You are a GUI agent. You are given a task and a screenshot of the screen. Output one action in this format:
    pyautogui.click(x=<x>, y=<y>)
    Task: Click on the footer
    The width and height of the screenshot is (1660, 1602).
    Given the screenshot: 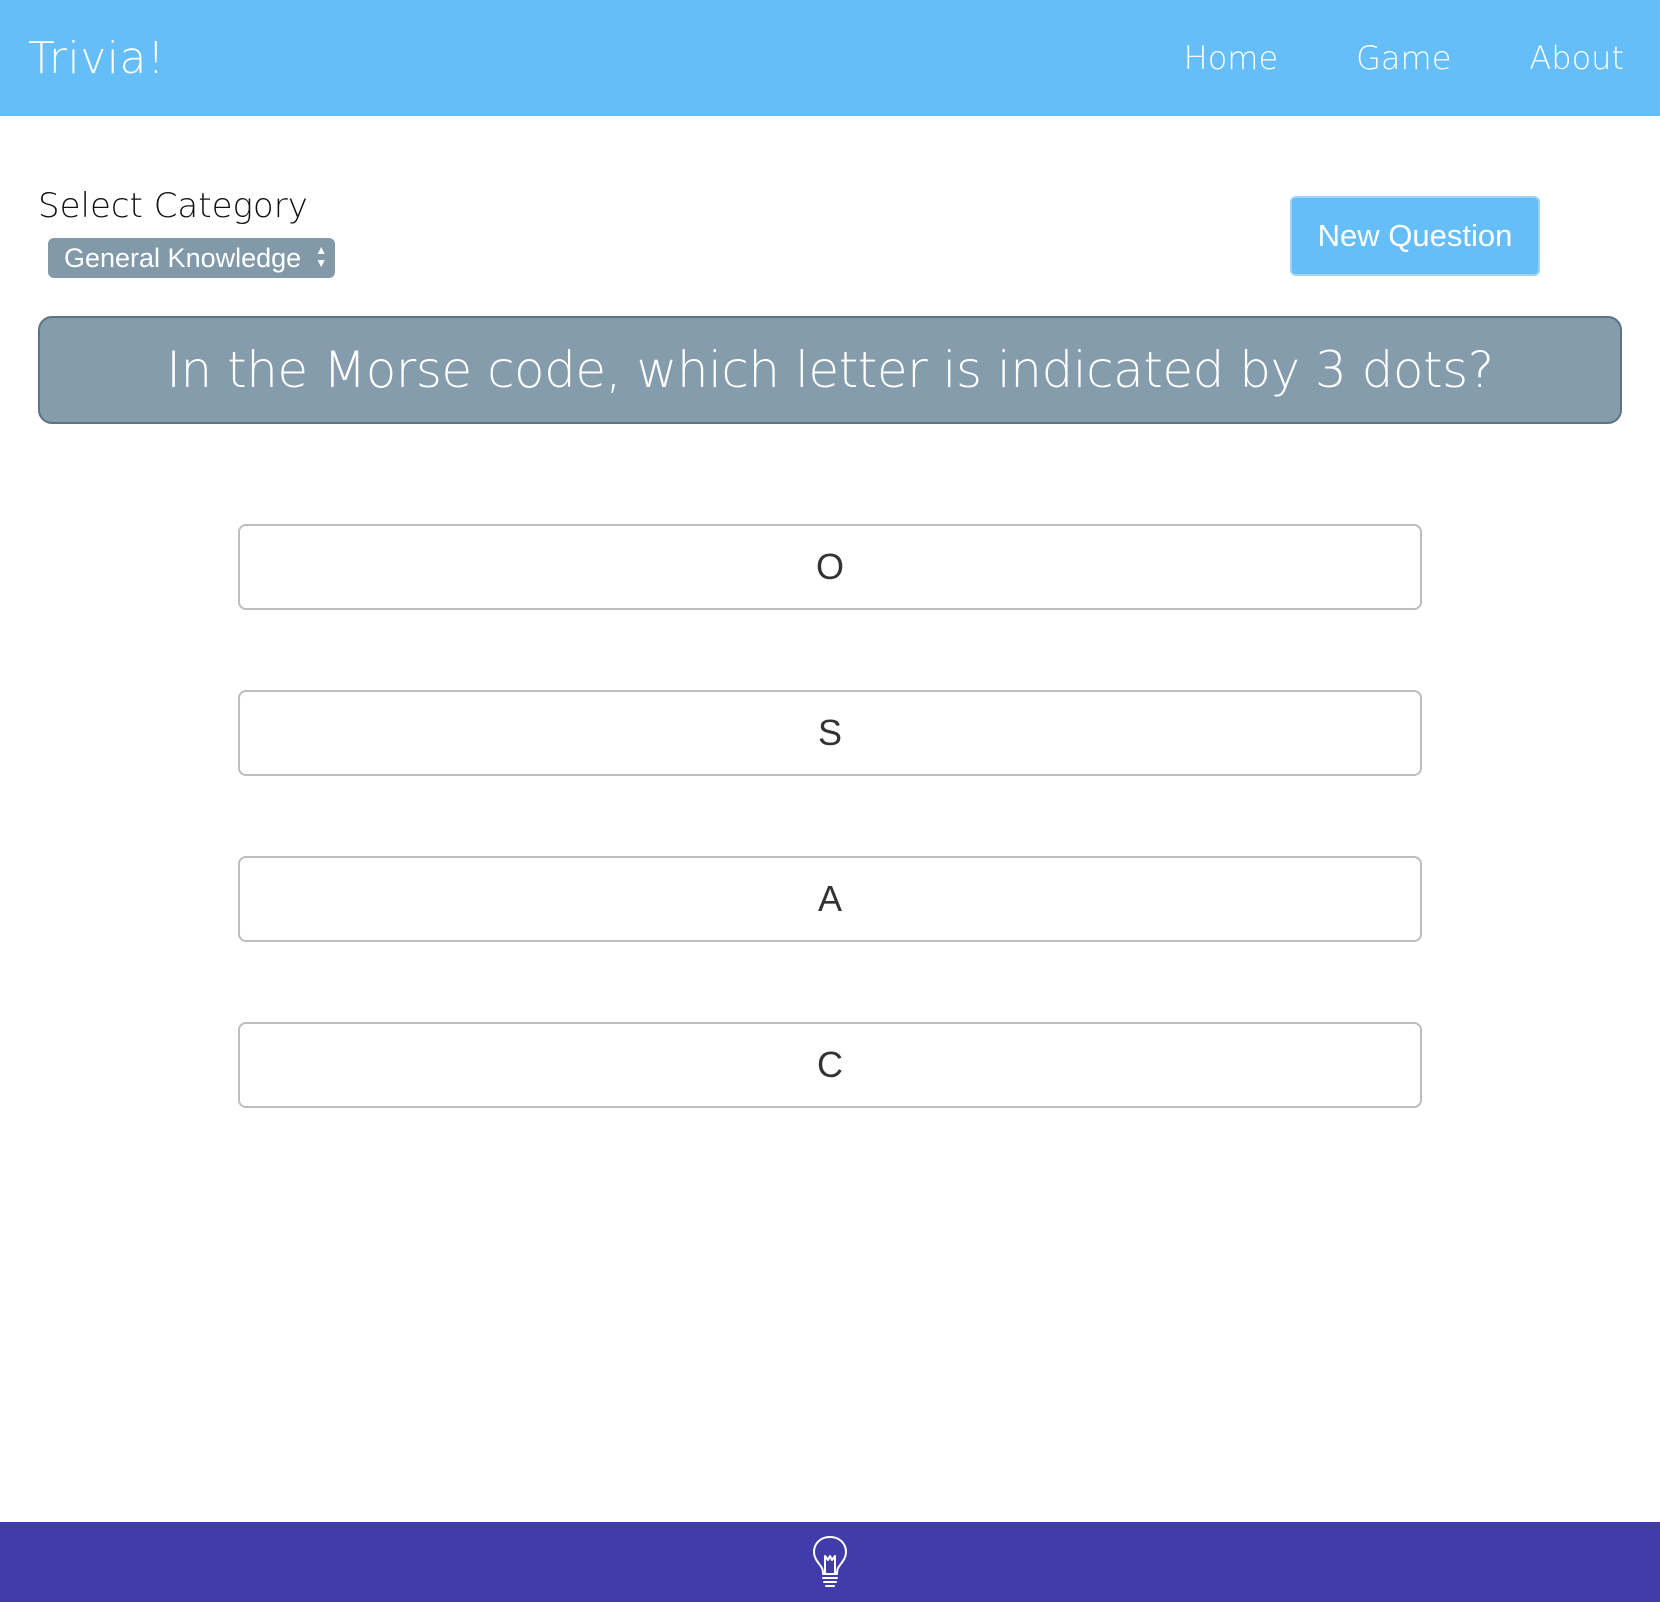 What is the action you would take?
    pyautogui.click(x=830, y=1562)
    